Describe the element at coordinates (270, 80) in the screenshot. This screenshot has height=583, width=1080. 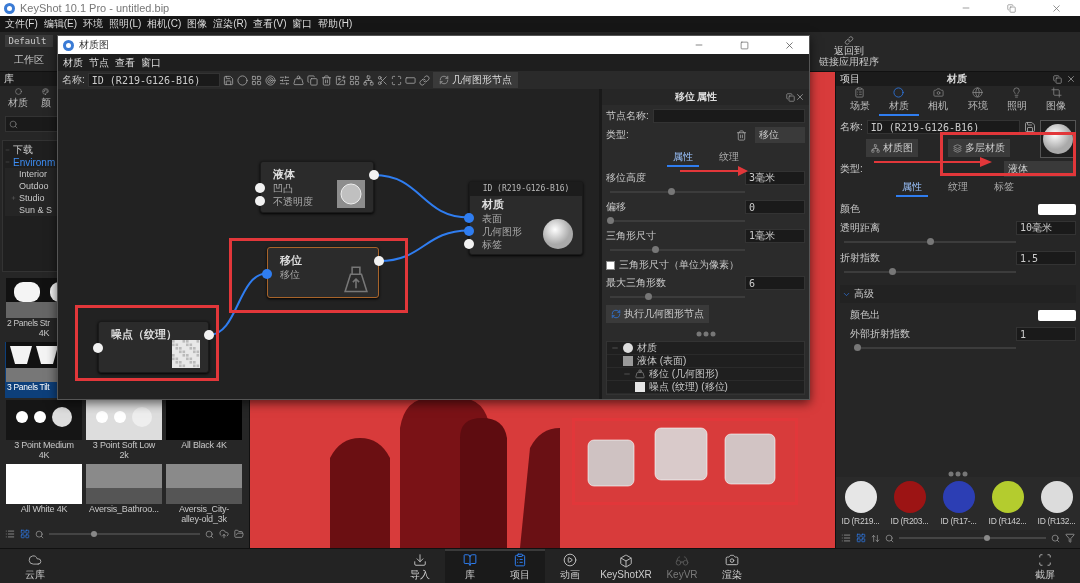
I see `target-icon` at that location.